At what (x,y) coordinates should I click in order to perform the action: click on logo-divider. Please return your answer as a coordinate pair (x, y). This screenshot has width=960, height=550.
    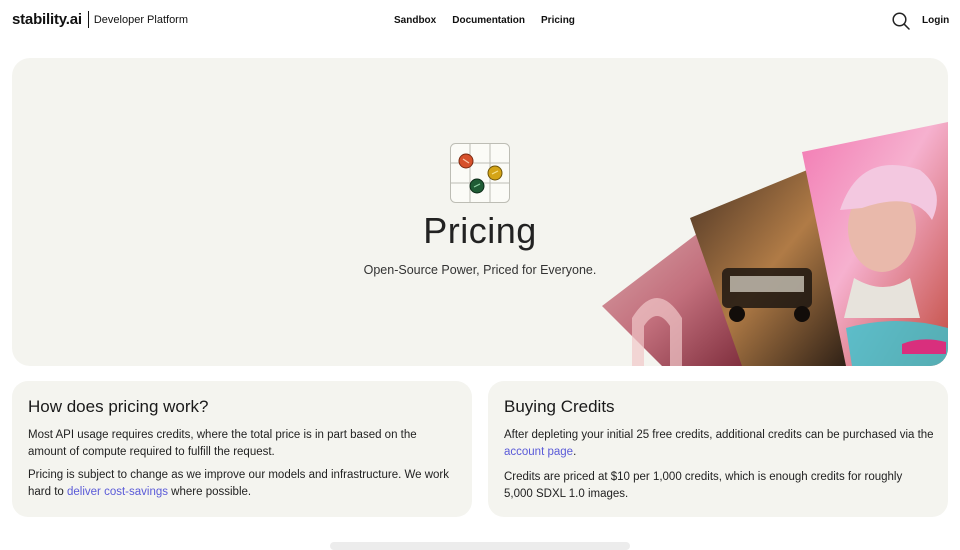
    Looking at the image, I should click on (88, 19).